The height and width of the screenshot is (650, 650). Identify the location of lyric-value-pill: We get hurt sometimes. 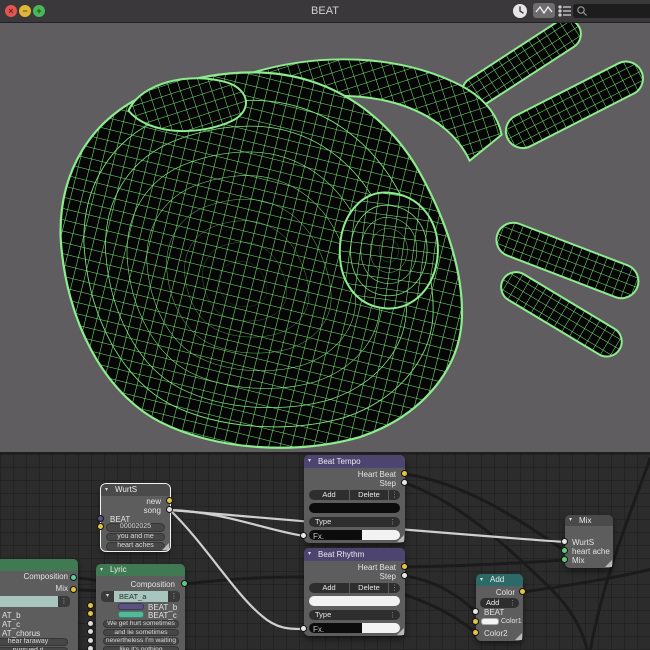
(141, 624).